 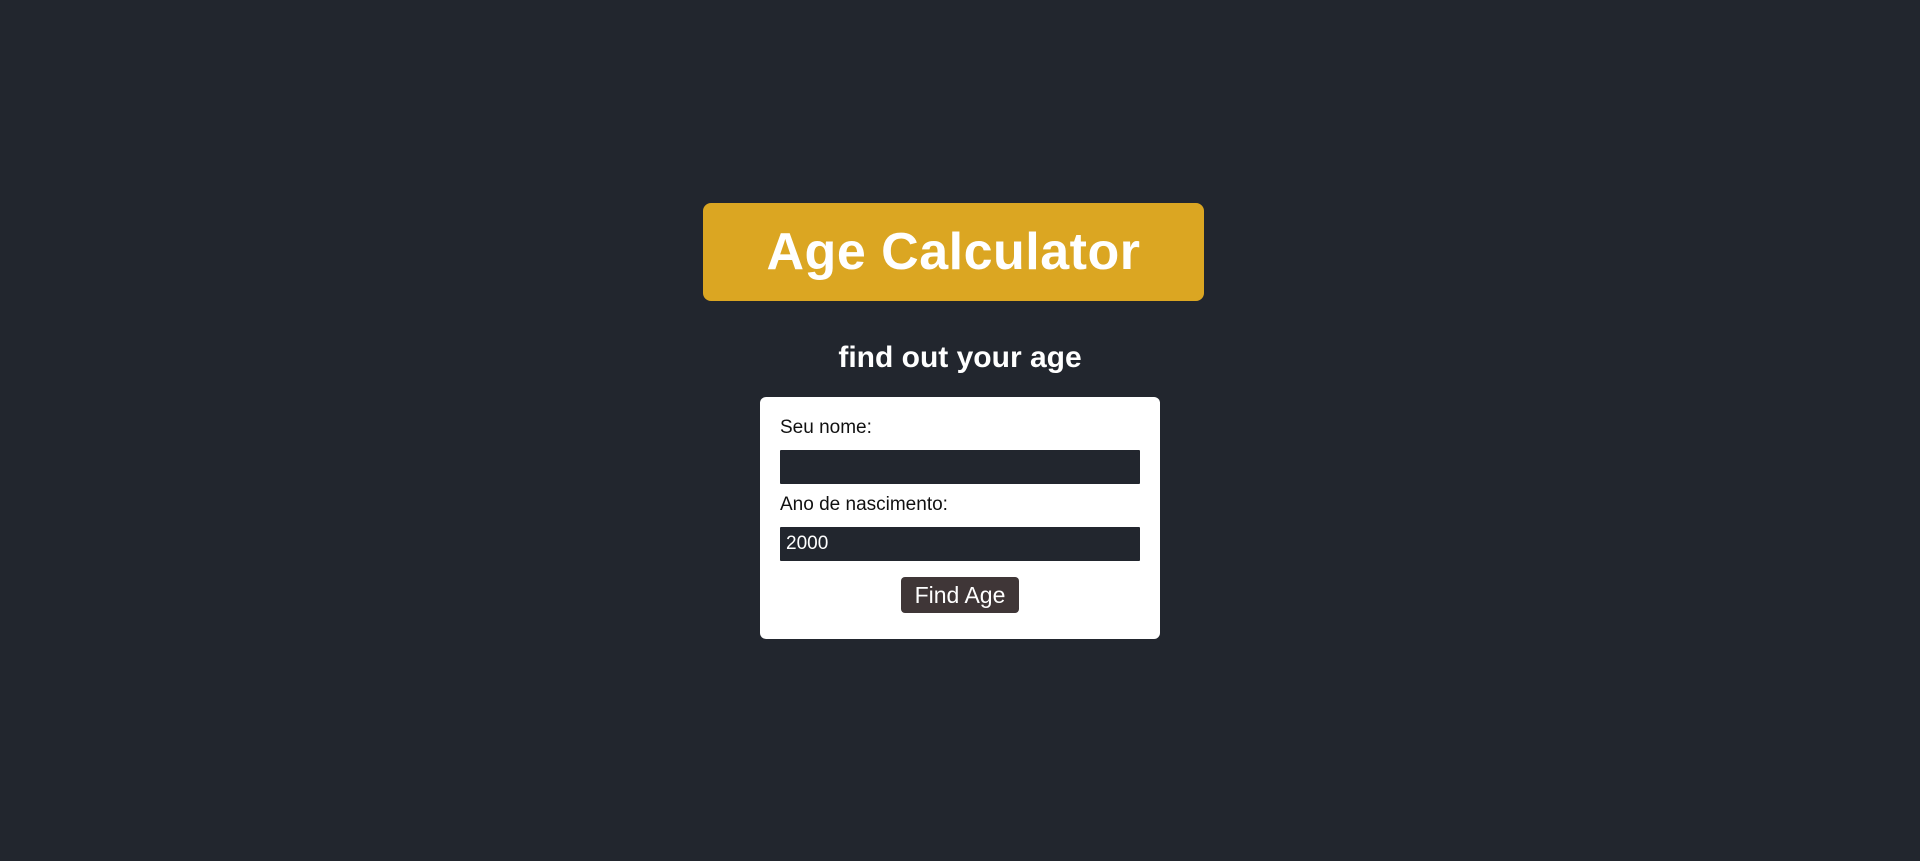 What do you see at coordinates (826, 427) in the screenshot?
I see `name-label: Seu nome:` at bounding box center [826, 427].